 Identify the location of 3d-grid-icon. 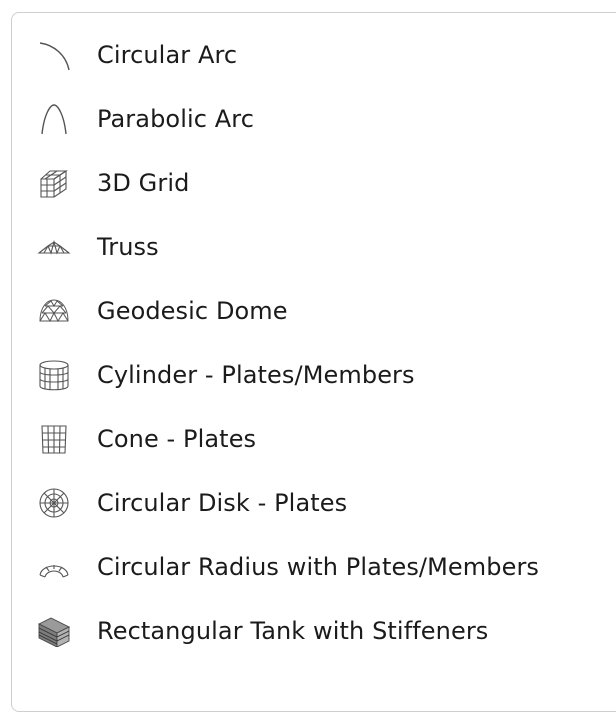
(54, 183).